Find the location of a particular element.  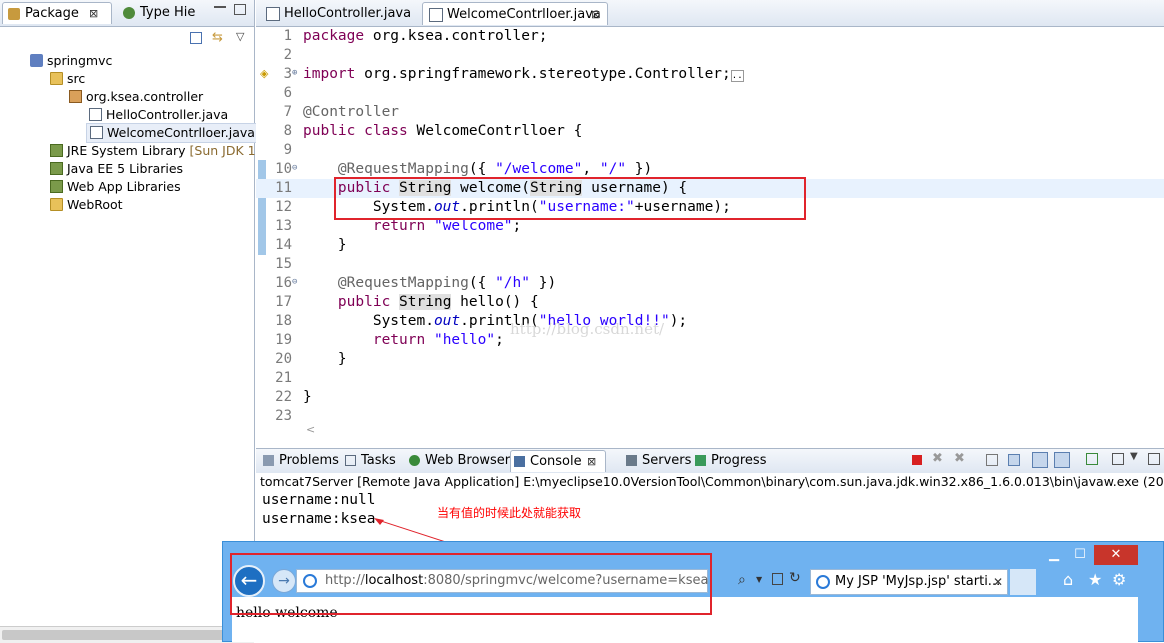

tree-label: WebRoot is located at coordinates (95, 204).